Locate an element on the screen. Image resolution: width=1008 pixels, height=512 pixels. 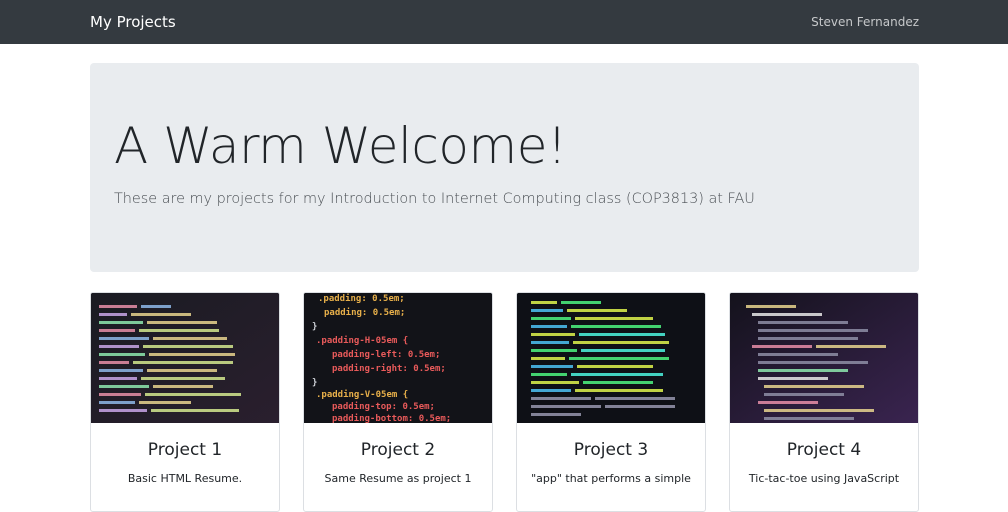
project-card-text: Basic HTML Resume. is located at coordinates (185, 478).